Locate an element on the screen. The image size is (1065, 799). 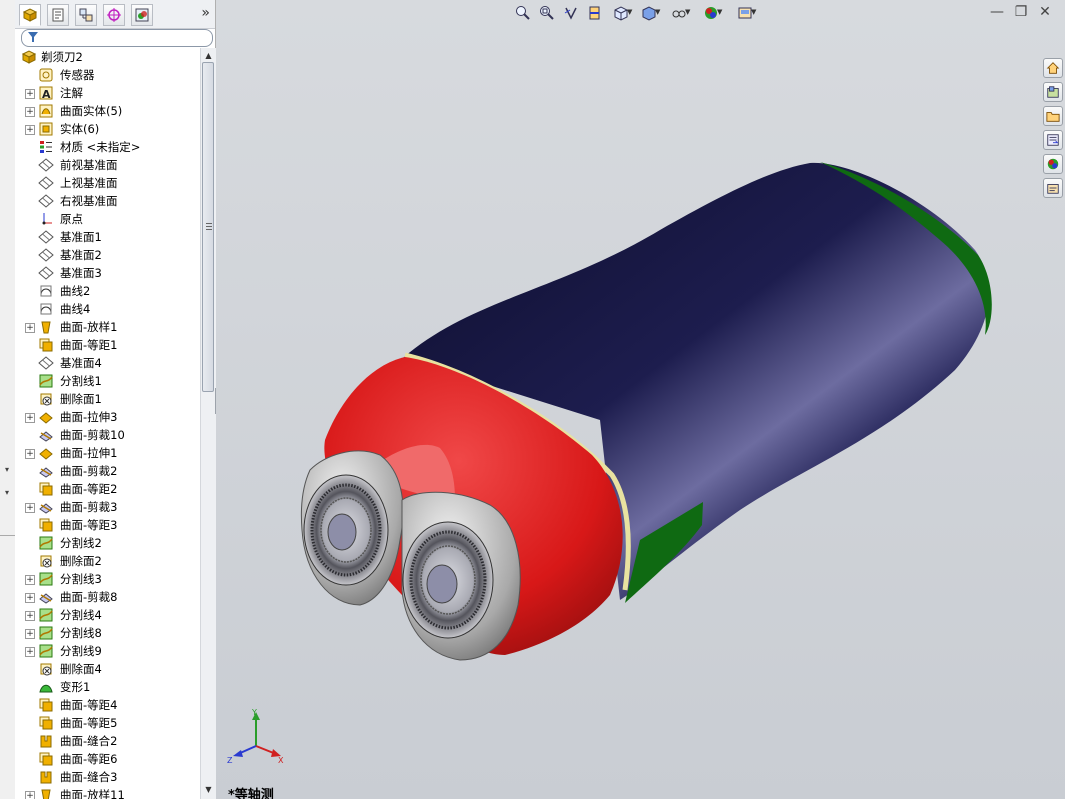
view-orientation-label: *等轴测 is located at coordinates (251, 793).